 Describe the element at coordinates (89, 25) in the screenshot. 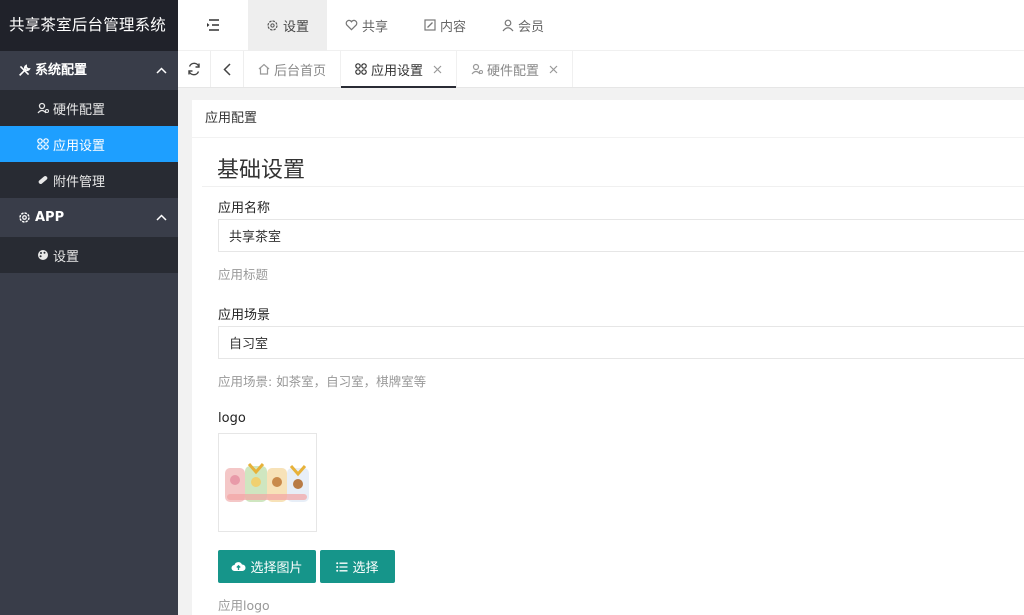

I see `app-title: 共享茶室后台管理系统` at that location.